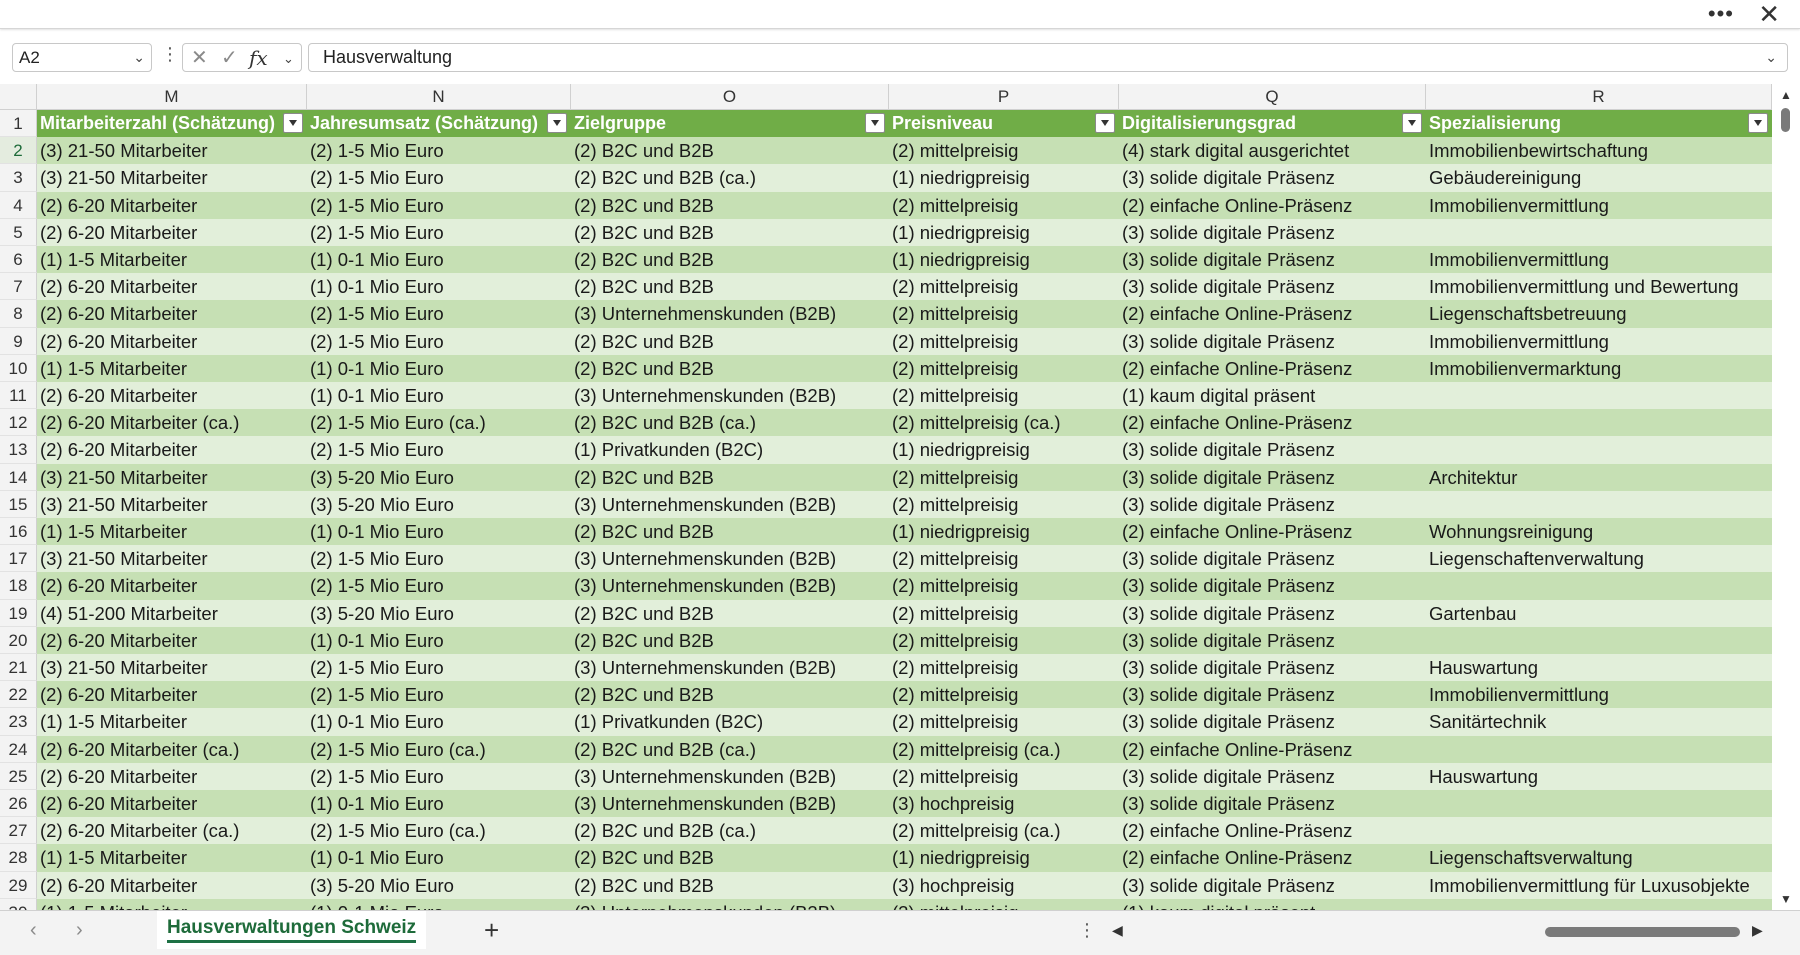 This screenshot has height=955, width=1800. Describe the element at coordinates (1599, 531) in the screenshot. I see `data-cell: Wohnungsreinigung` at that location.